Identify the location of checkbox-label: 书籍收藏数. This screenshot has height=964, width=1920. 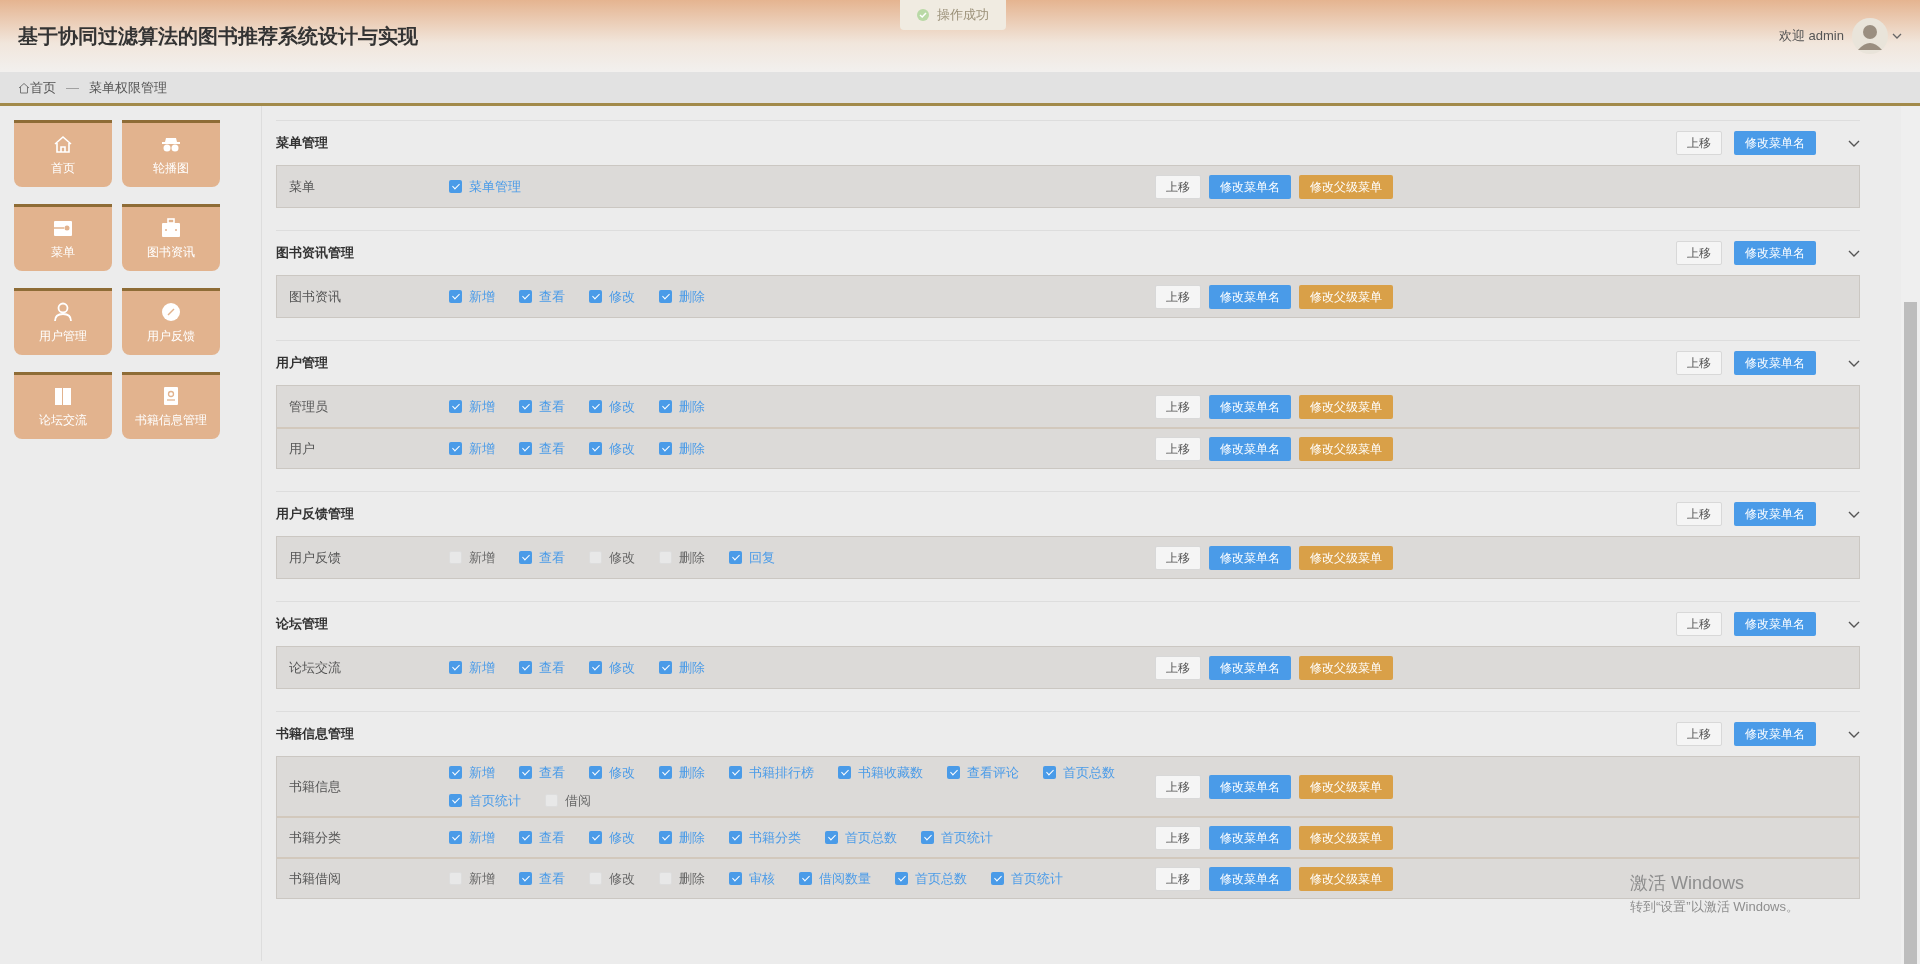
(890, 773).